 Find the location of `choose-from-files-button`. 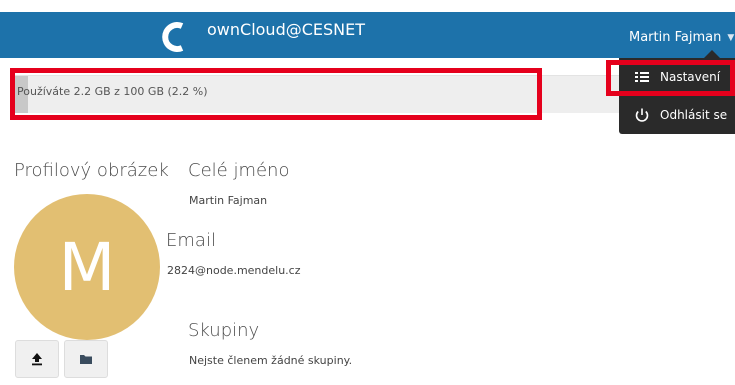

choose-from-files-button is located at coordinates (86, 359).